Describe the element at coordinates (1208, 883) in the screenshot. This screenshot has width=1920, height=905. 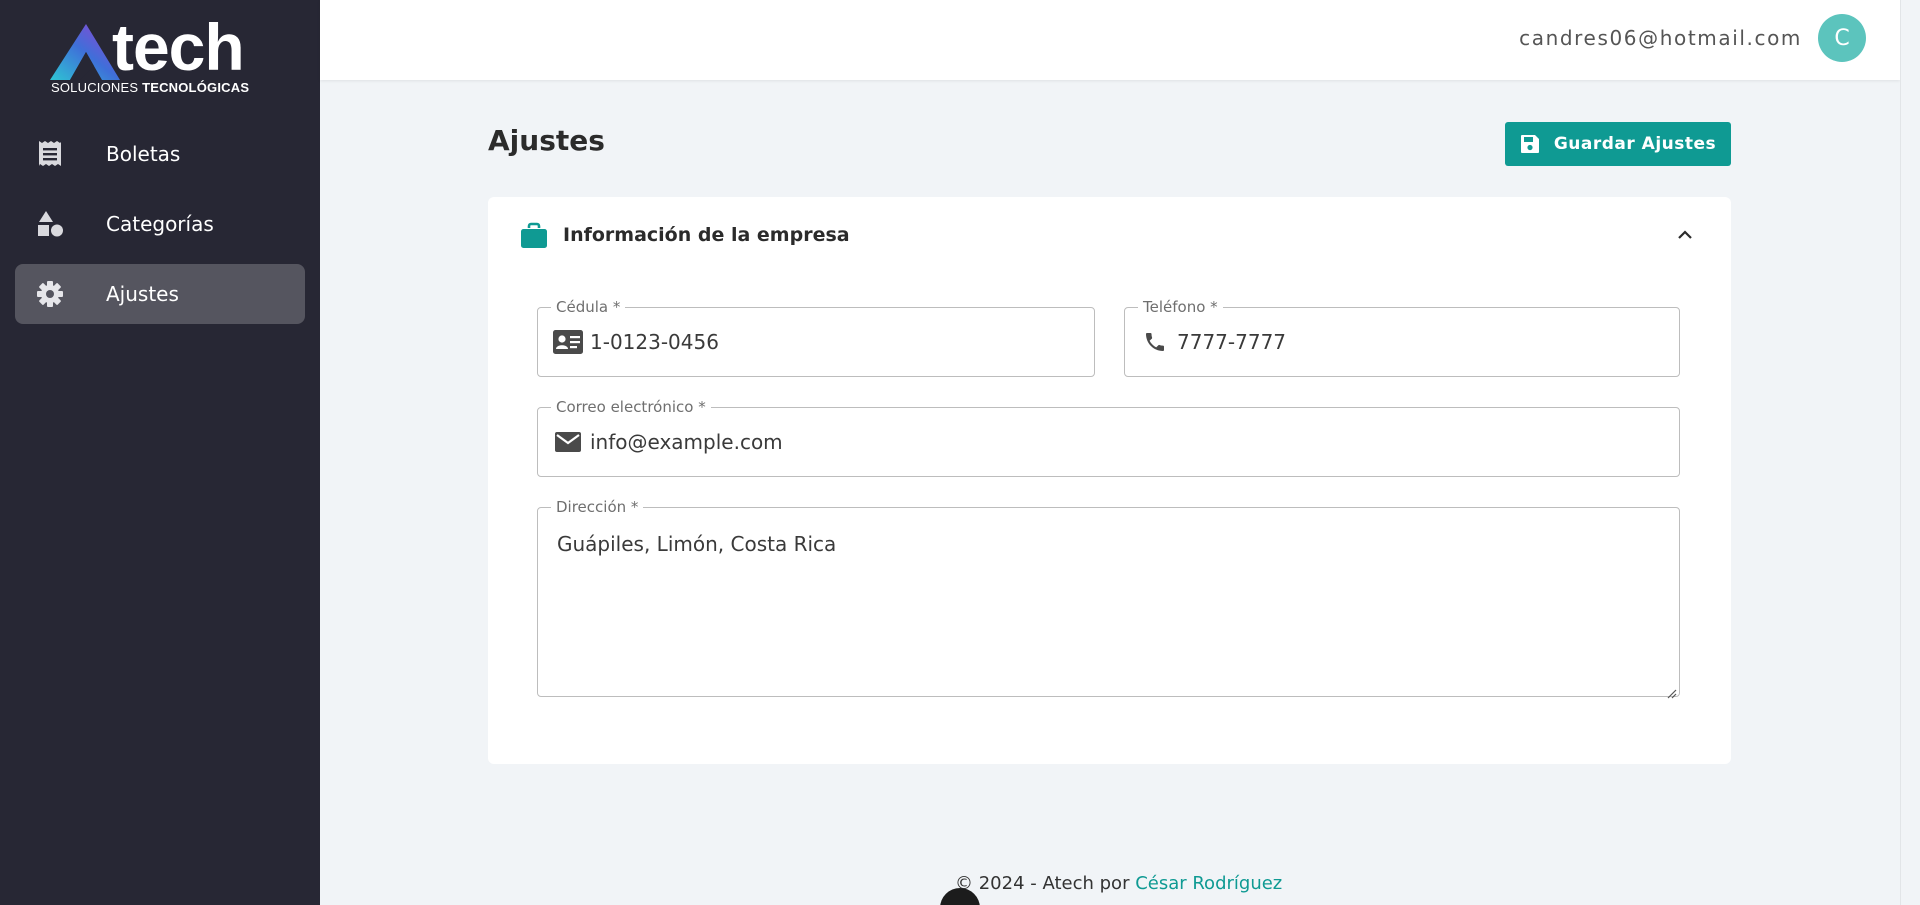
I see `author-link: César Rodríguez` at that location.